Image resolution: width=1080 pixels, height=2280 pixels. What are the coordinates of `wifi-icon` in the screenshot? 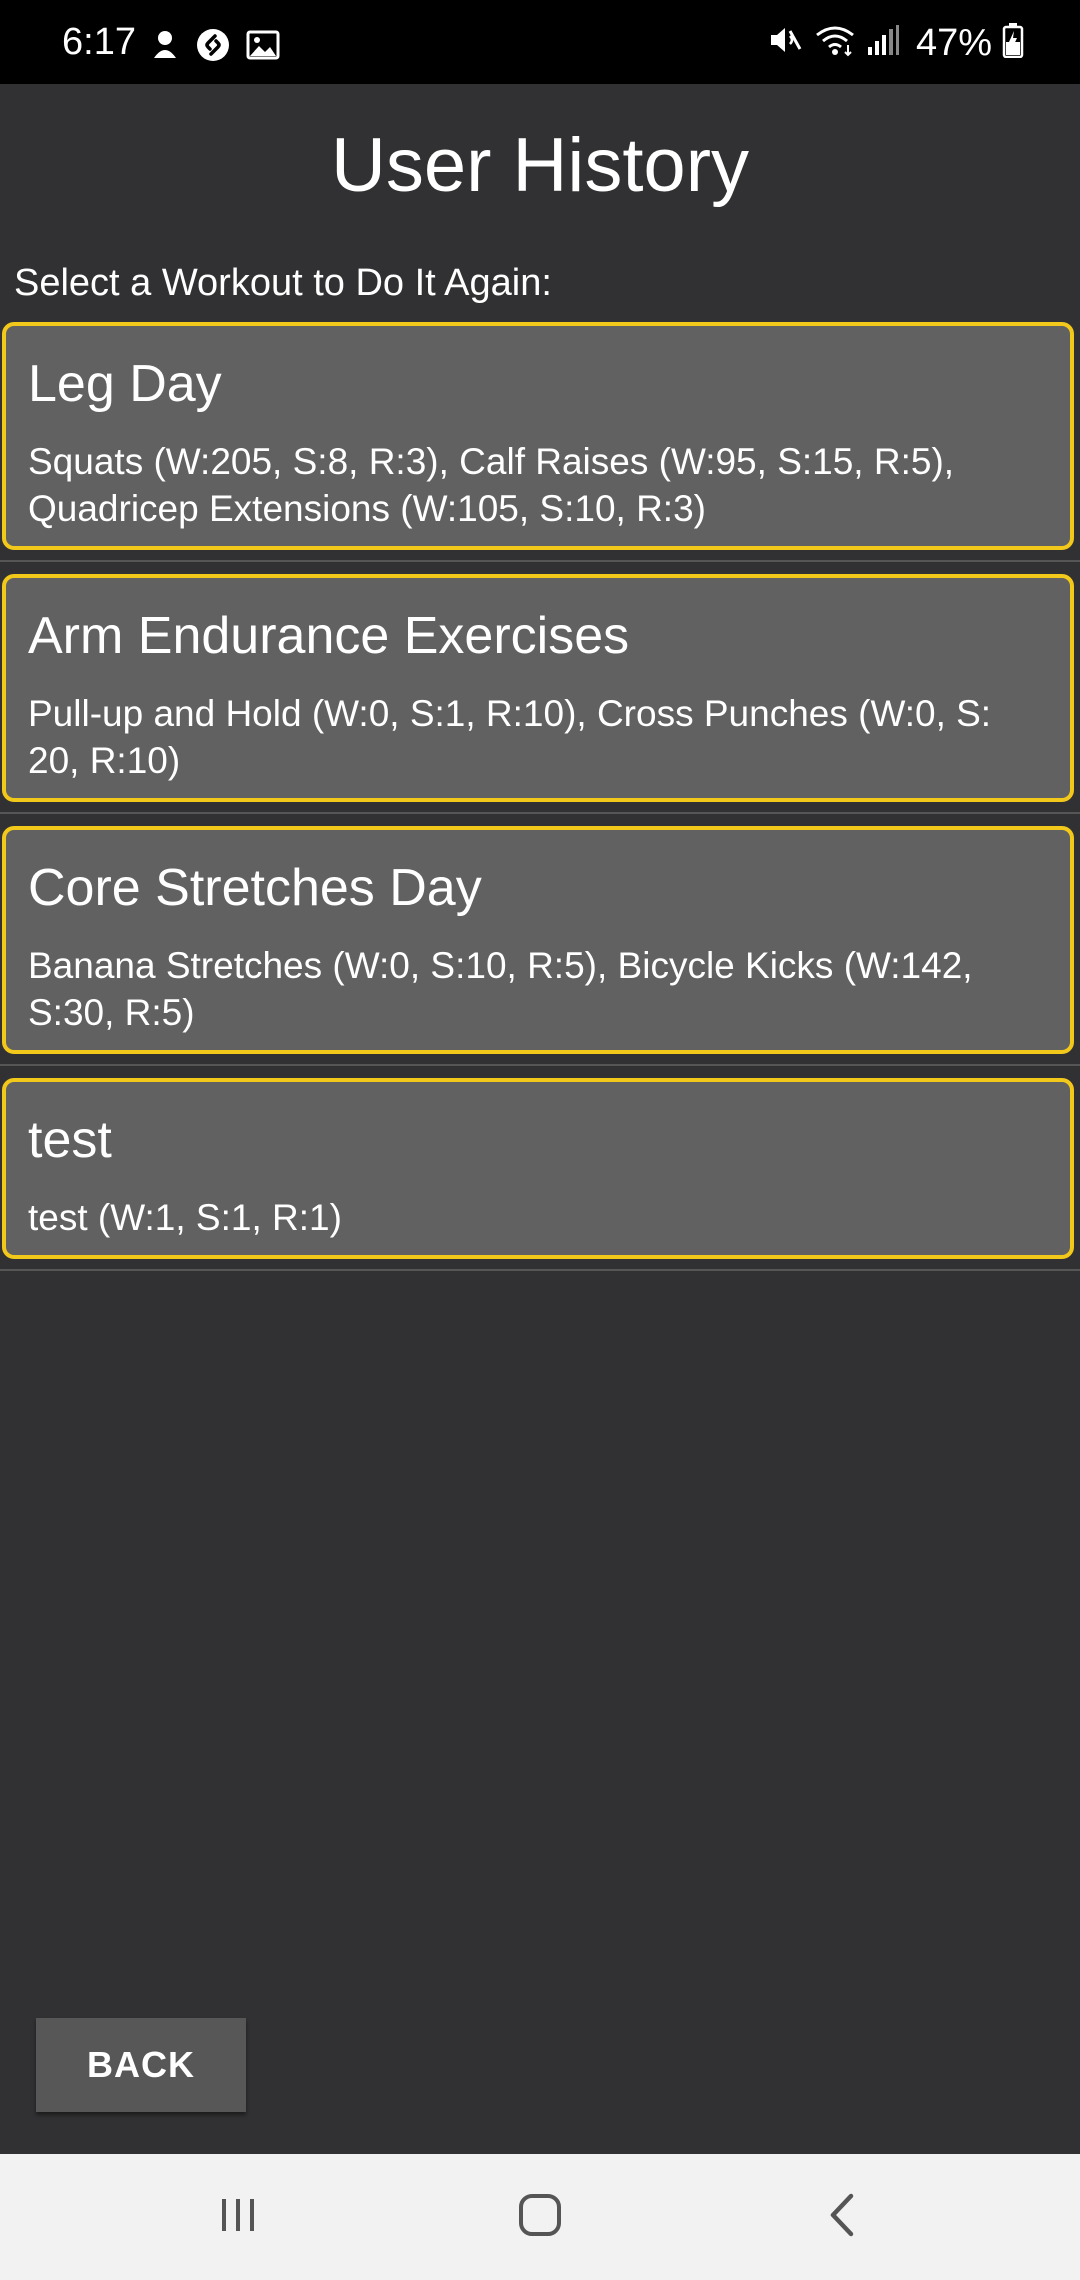 It's located at (835, 42).